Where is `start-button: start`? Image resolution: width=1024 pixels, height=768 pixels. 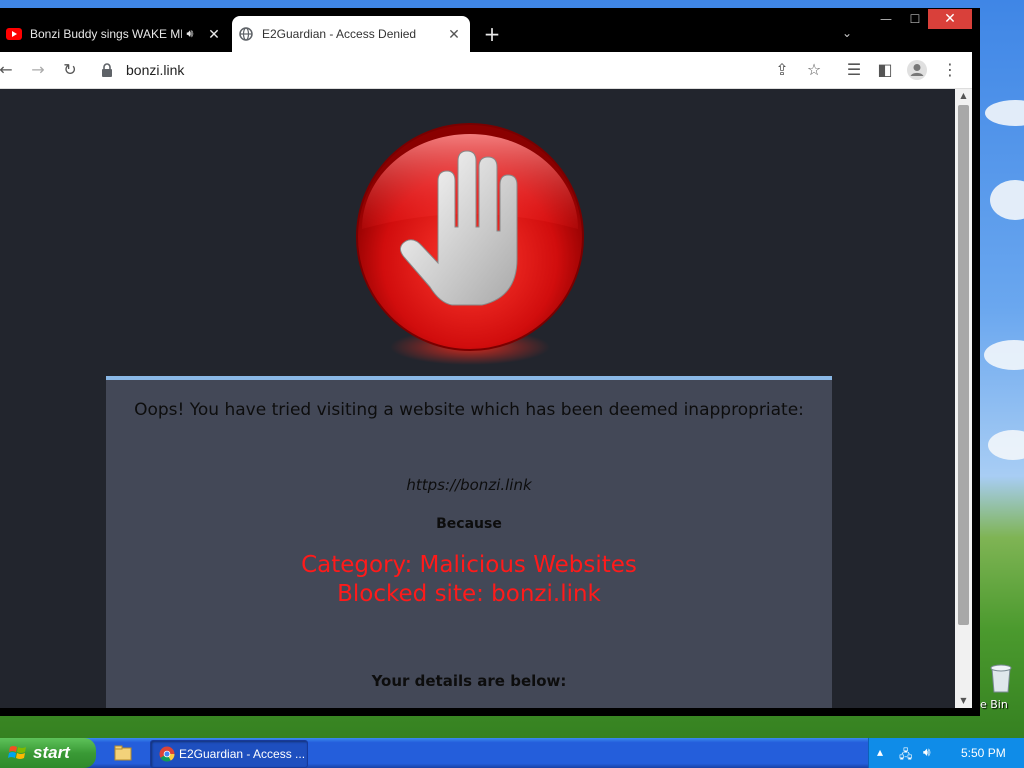
start-button: start is located at coordinates (48, 753).